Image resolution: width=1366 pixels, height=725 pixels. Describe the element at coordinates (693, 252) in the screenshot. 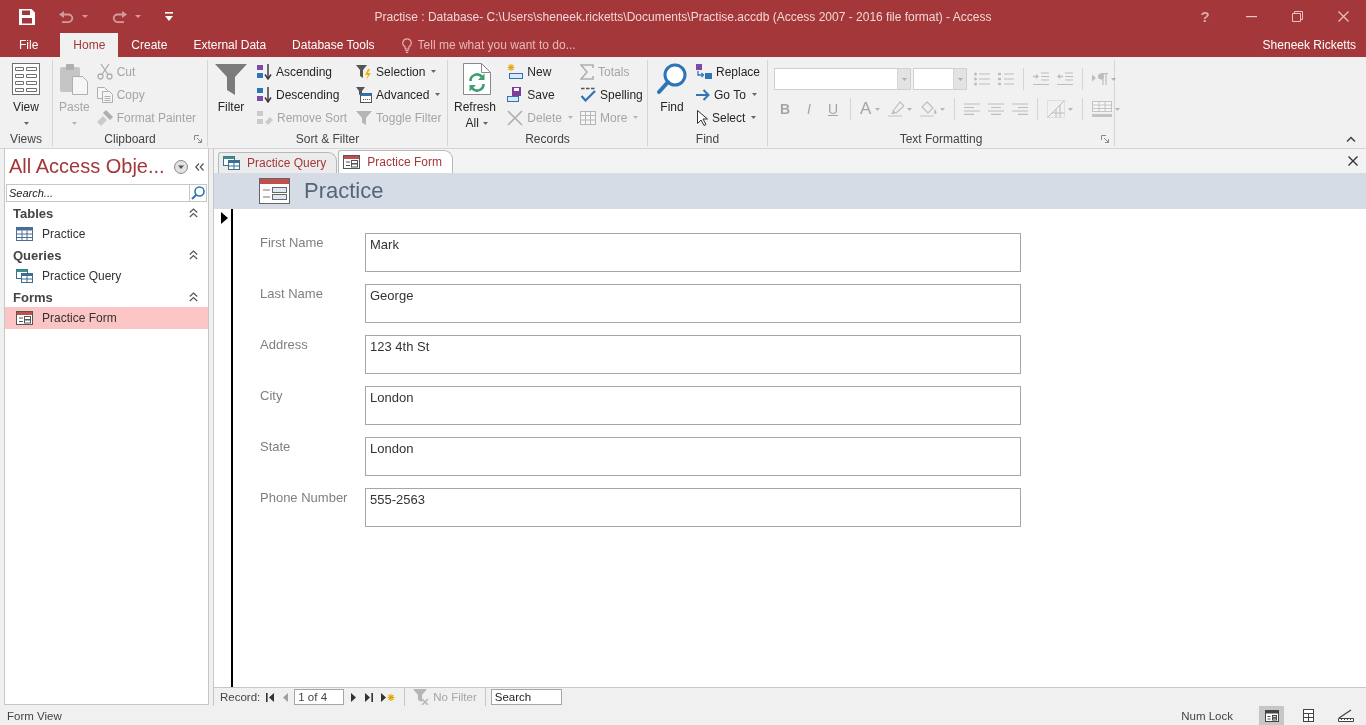

I see `text-field: Mark` at that location.